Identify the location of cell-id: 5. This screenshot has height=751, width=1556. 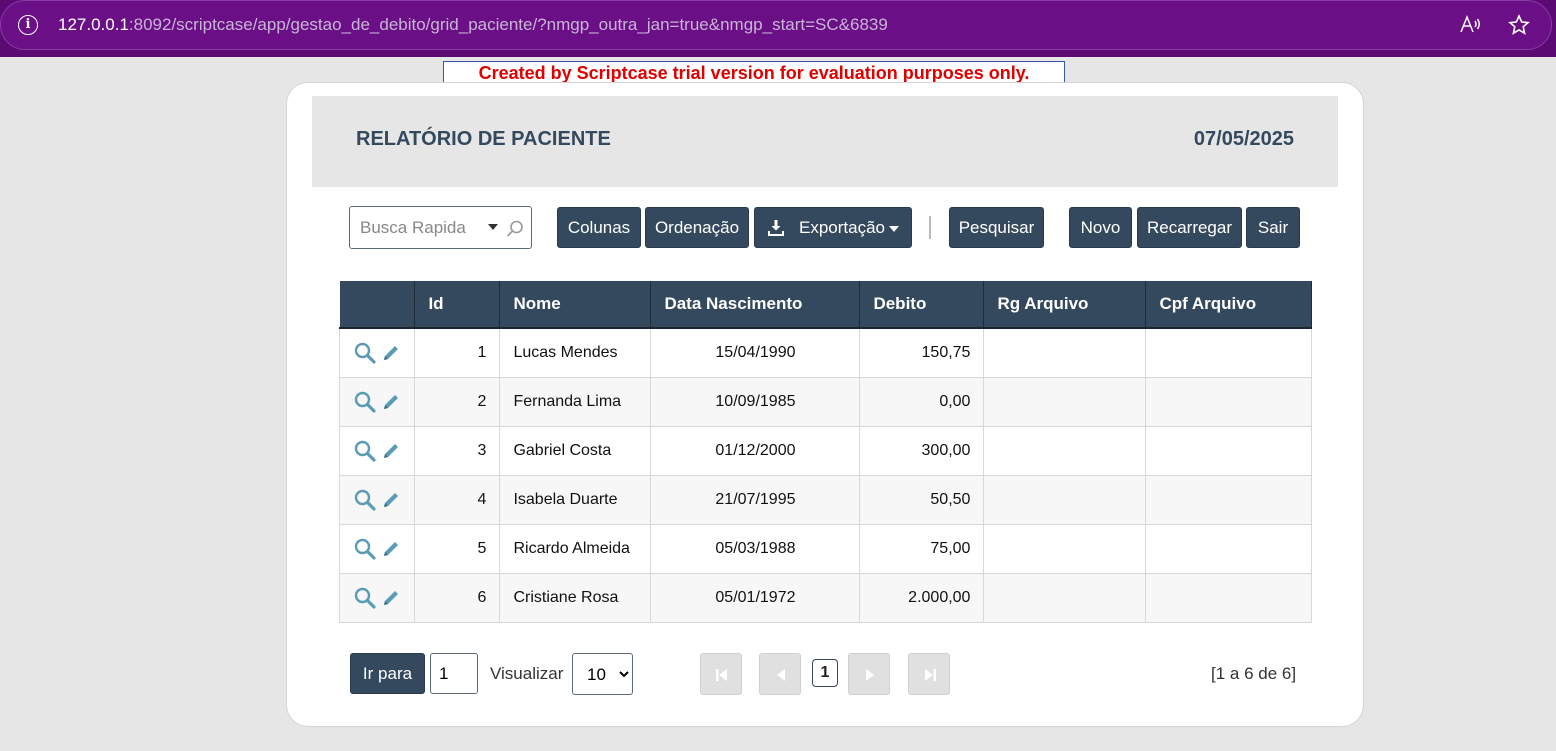
(457, 548).